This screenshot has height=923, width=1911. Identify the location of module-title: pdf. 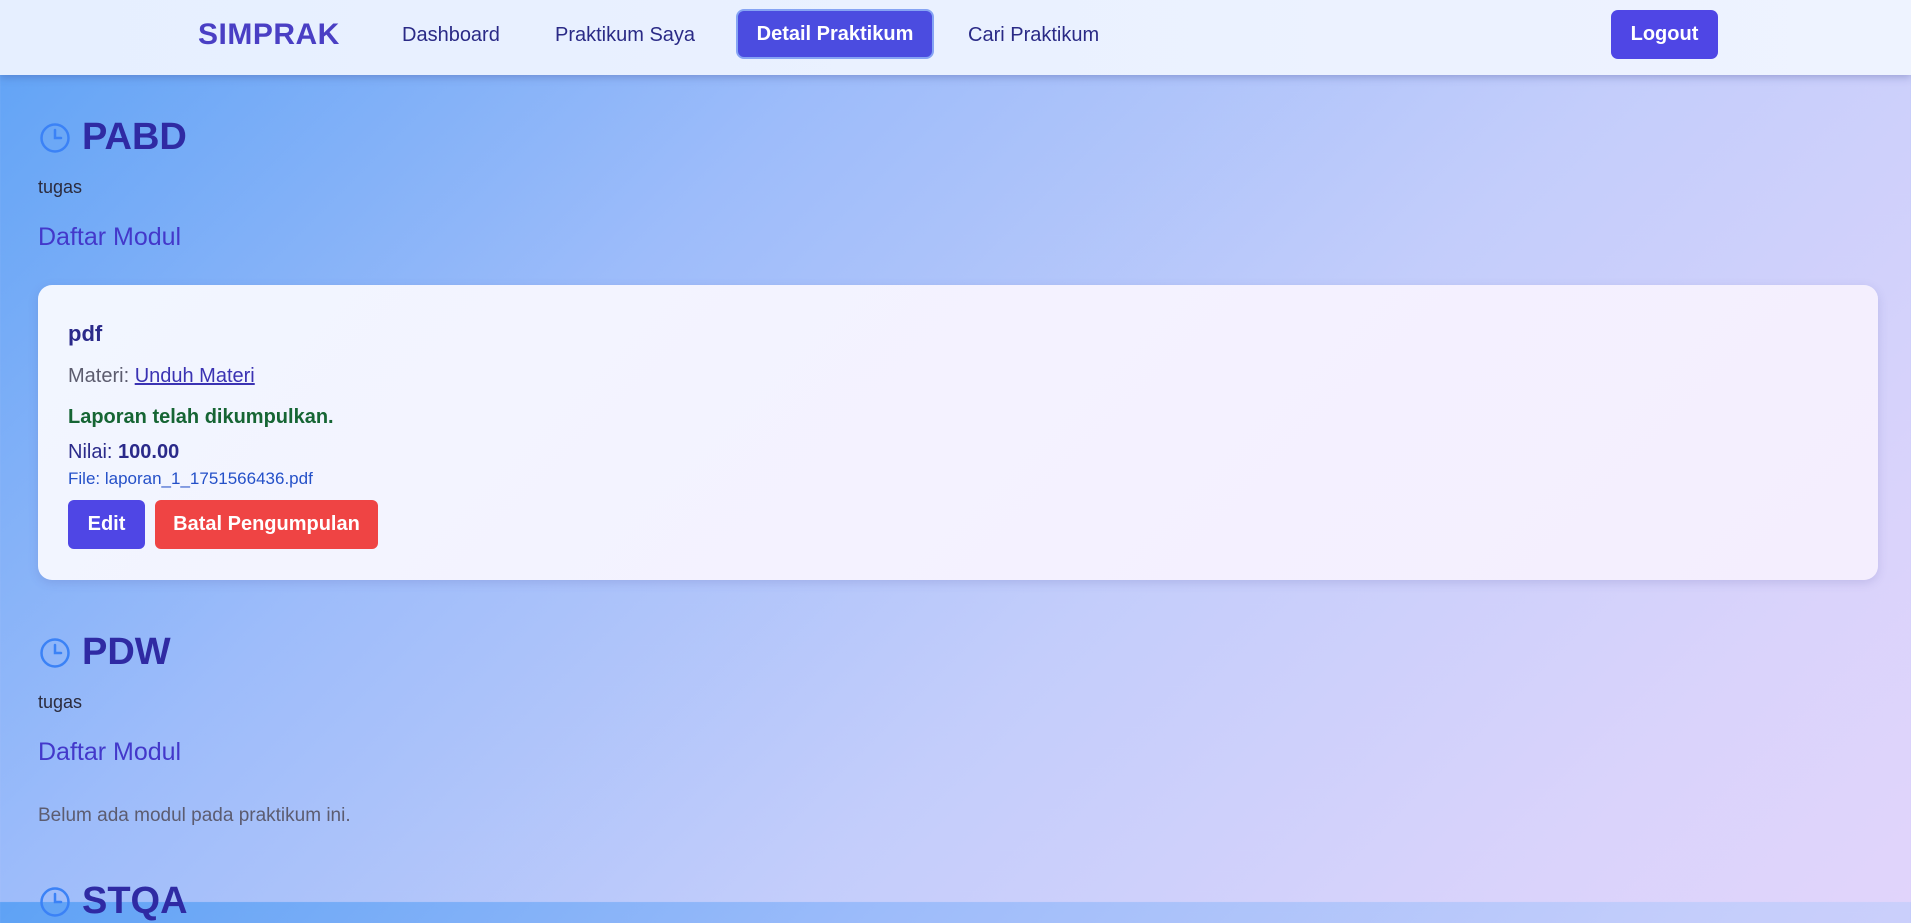
(85, 333).